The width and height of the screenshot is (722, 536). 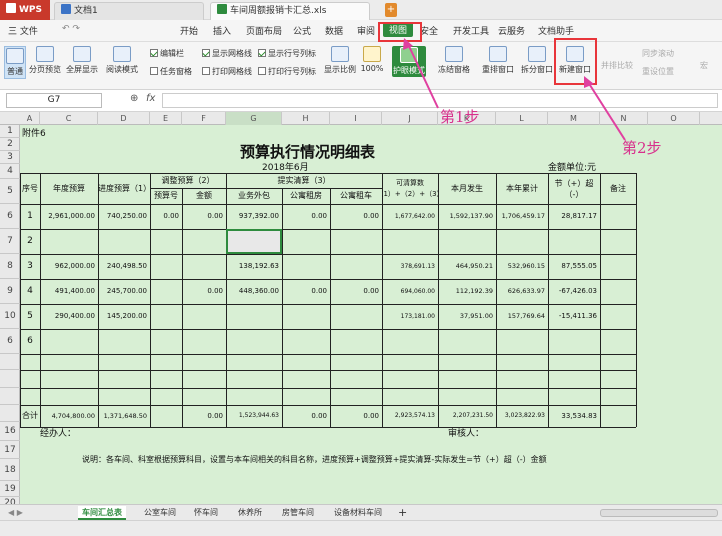 I want to click on step2-arrow, so click(x=606, y=111).